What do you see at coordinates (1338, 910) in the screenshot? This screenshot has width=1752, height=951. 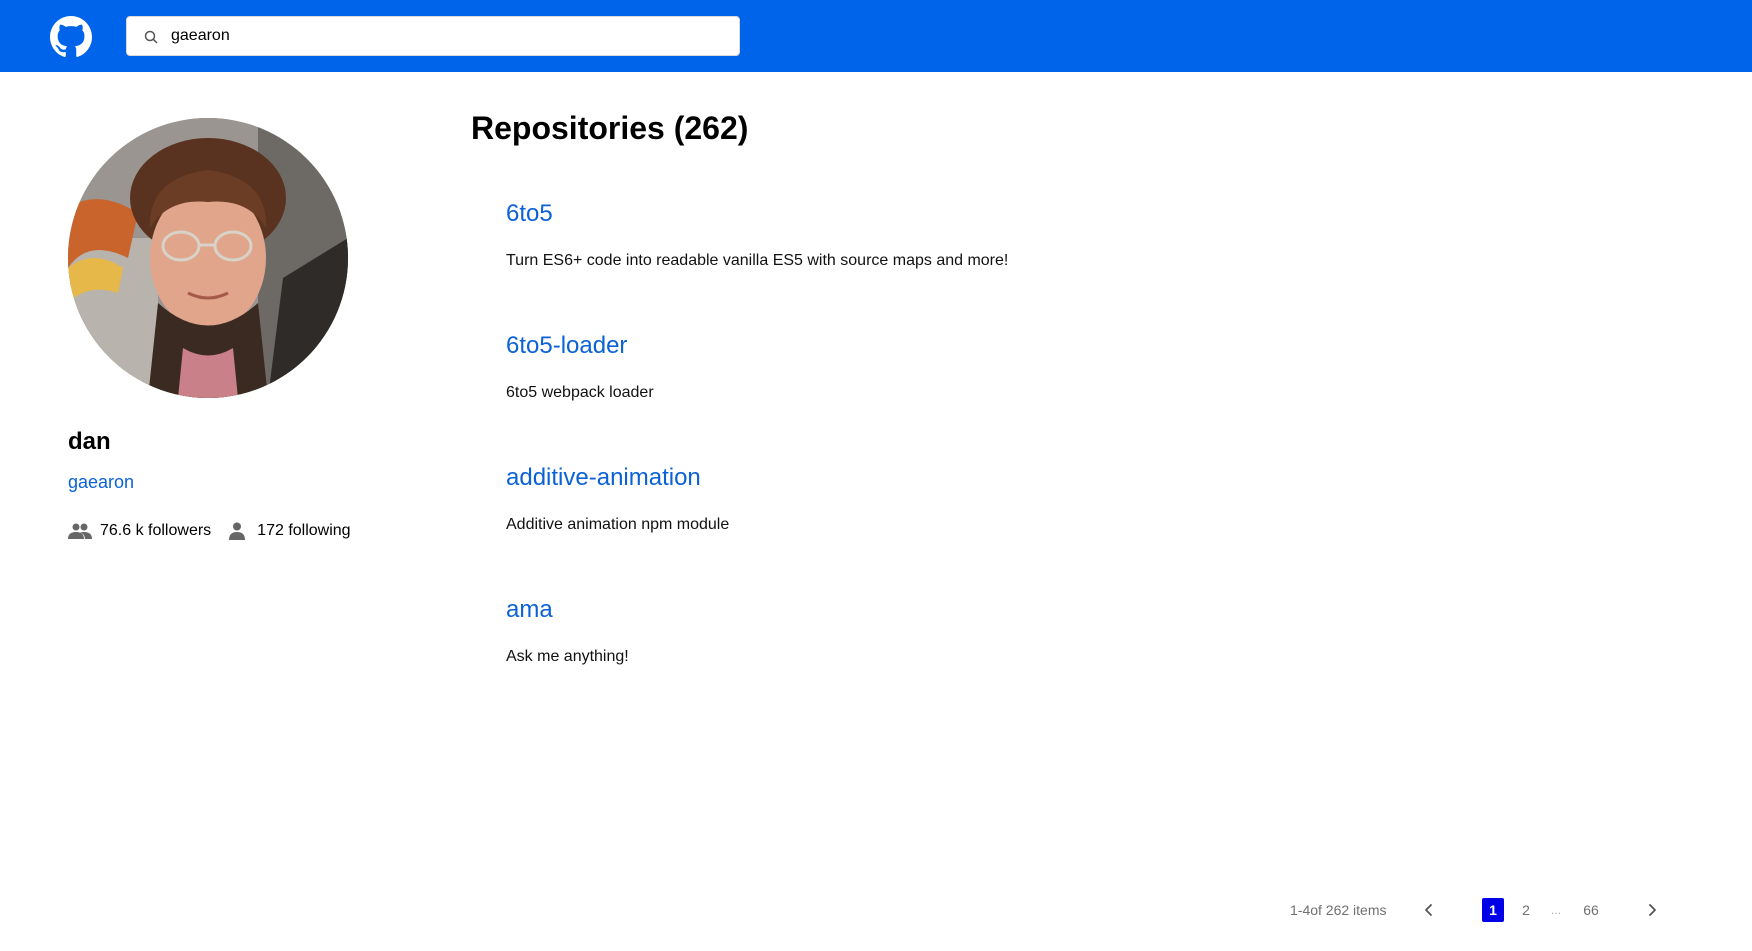 I see `pagination-total: 1-4of 262 items` at bounding box center [1338, 910].